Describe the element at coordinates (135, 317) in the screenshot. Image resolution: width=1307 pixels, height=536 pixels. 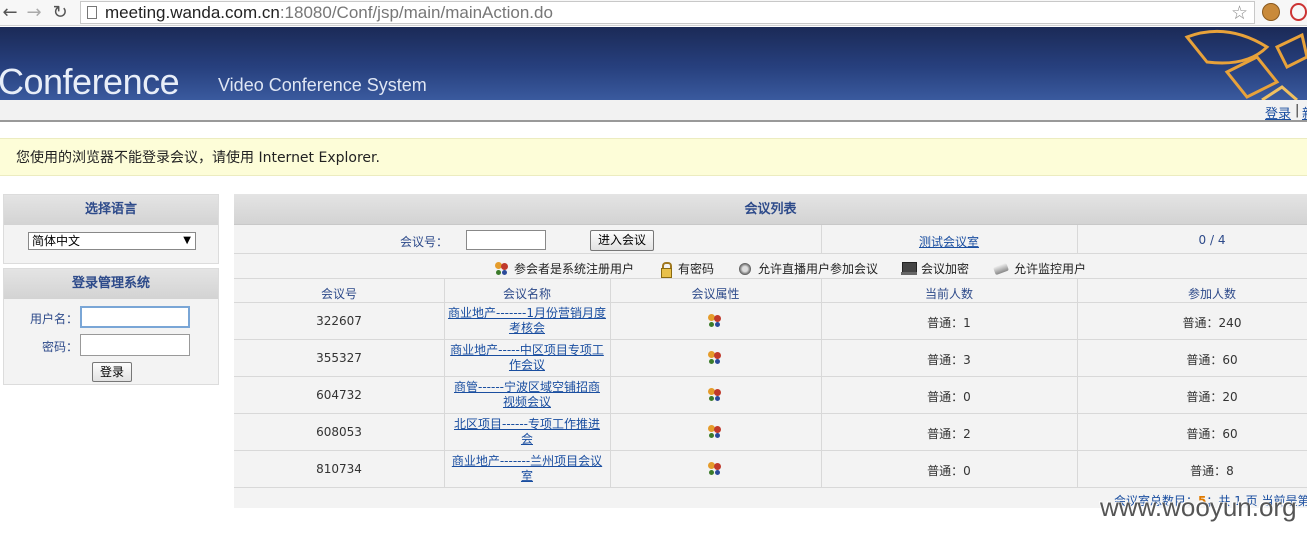
I see `username-input` at that location.